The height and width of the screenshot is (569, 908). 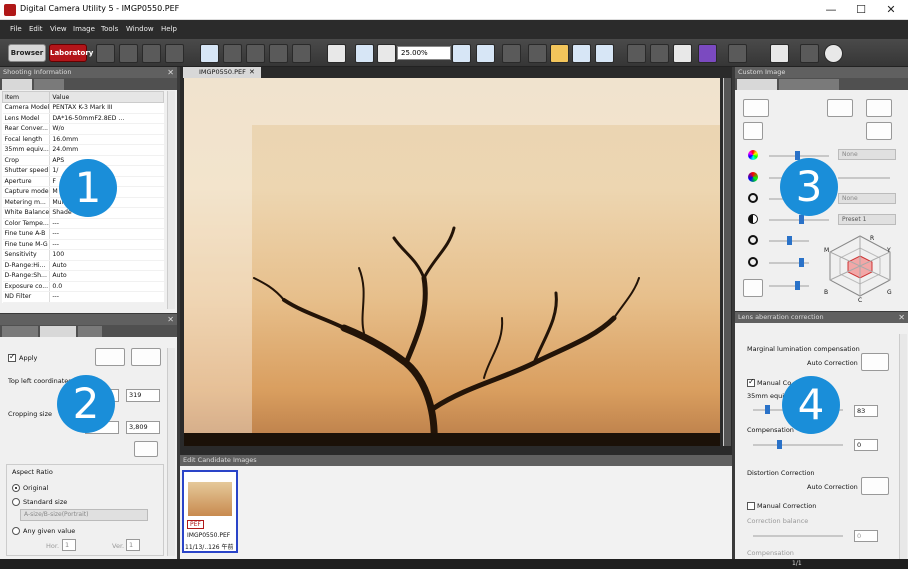 What do you see at coordinates (133, 545) in the screenshot?
I see `ver-field: 1` at bounding box center [133, 545].